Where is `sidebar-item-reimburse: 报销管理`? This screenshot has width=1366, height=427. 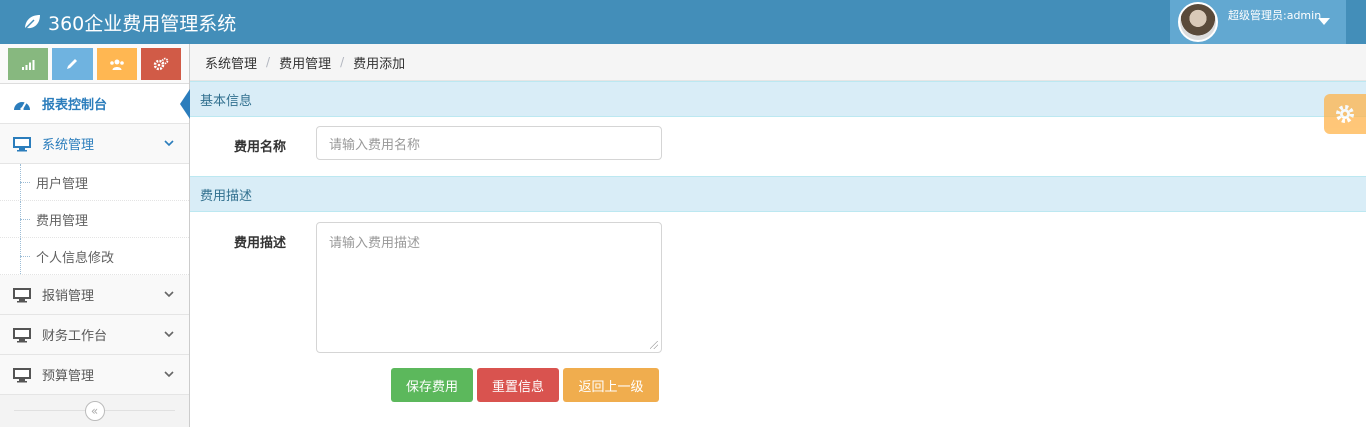
sidebar-item-reimburse: 报销管理 is located at coordinates (94, 295).